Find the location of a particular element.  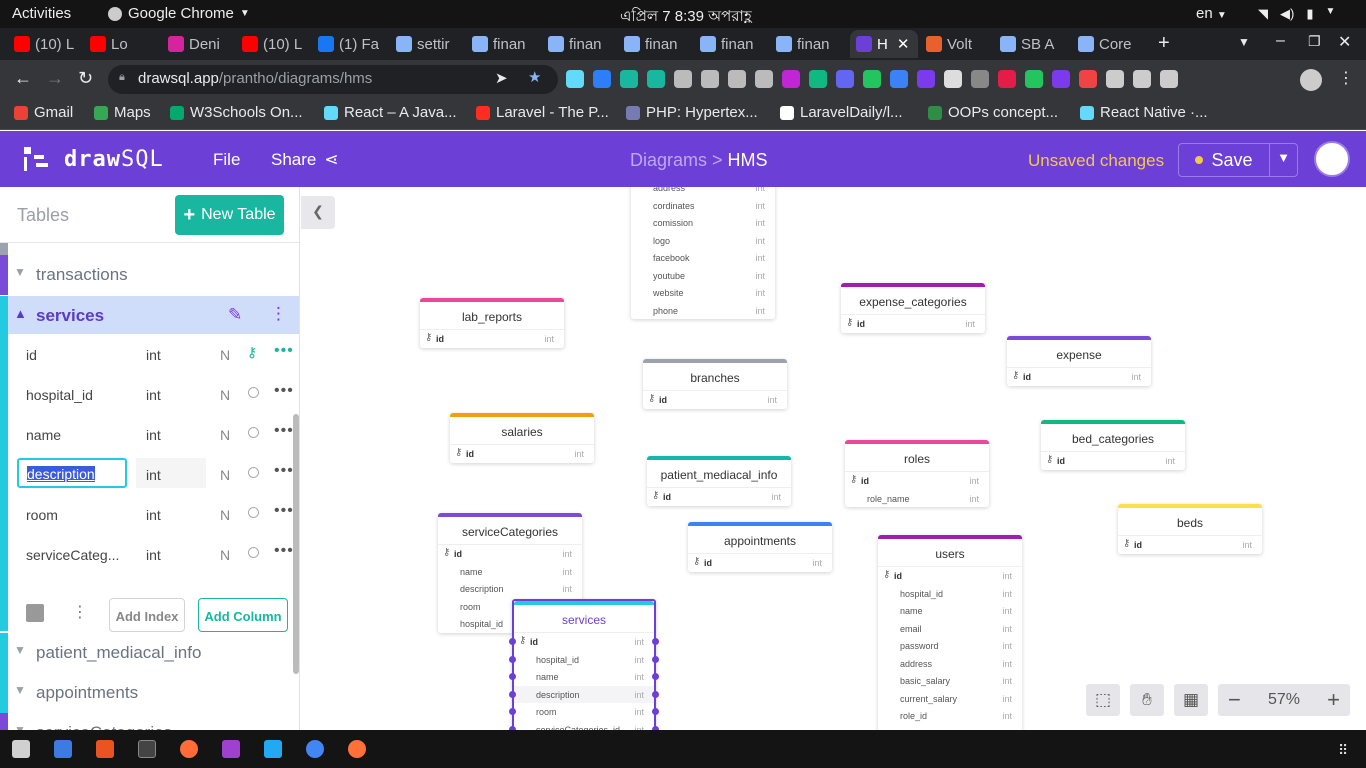

tab-search-icon: ▼ is located at coordinates (1244, 42).